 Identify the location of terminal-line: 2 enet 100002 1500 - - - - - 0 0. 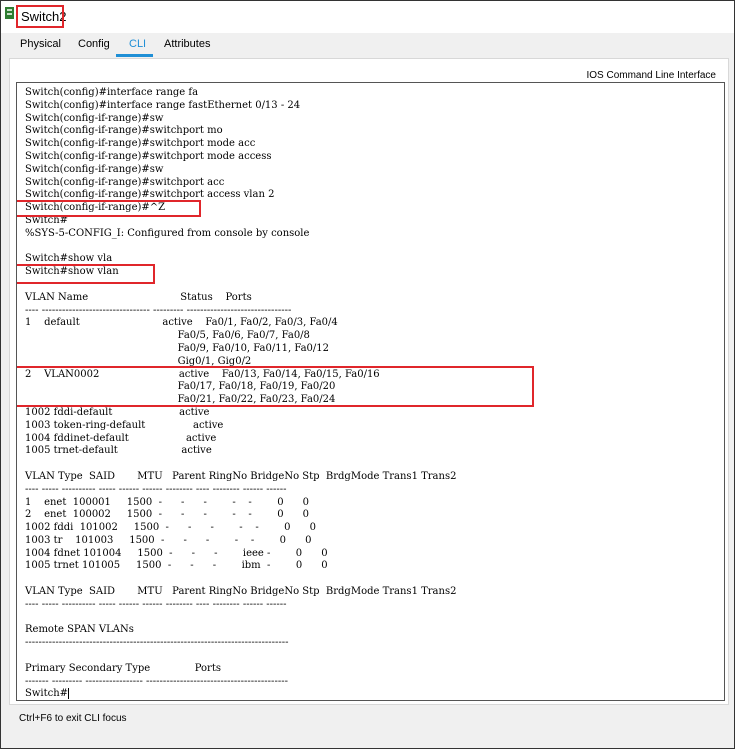
(167, 515).